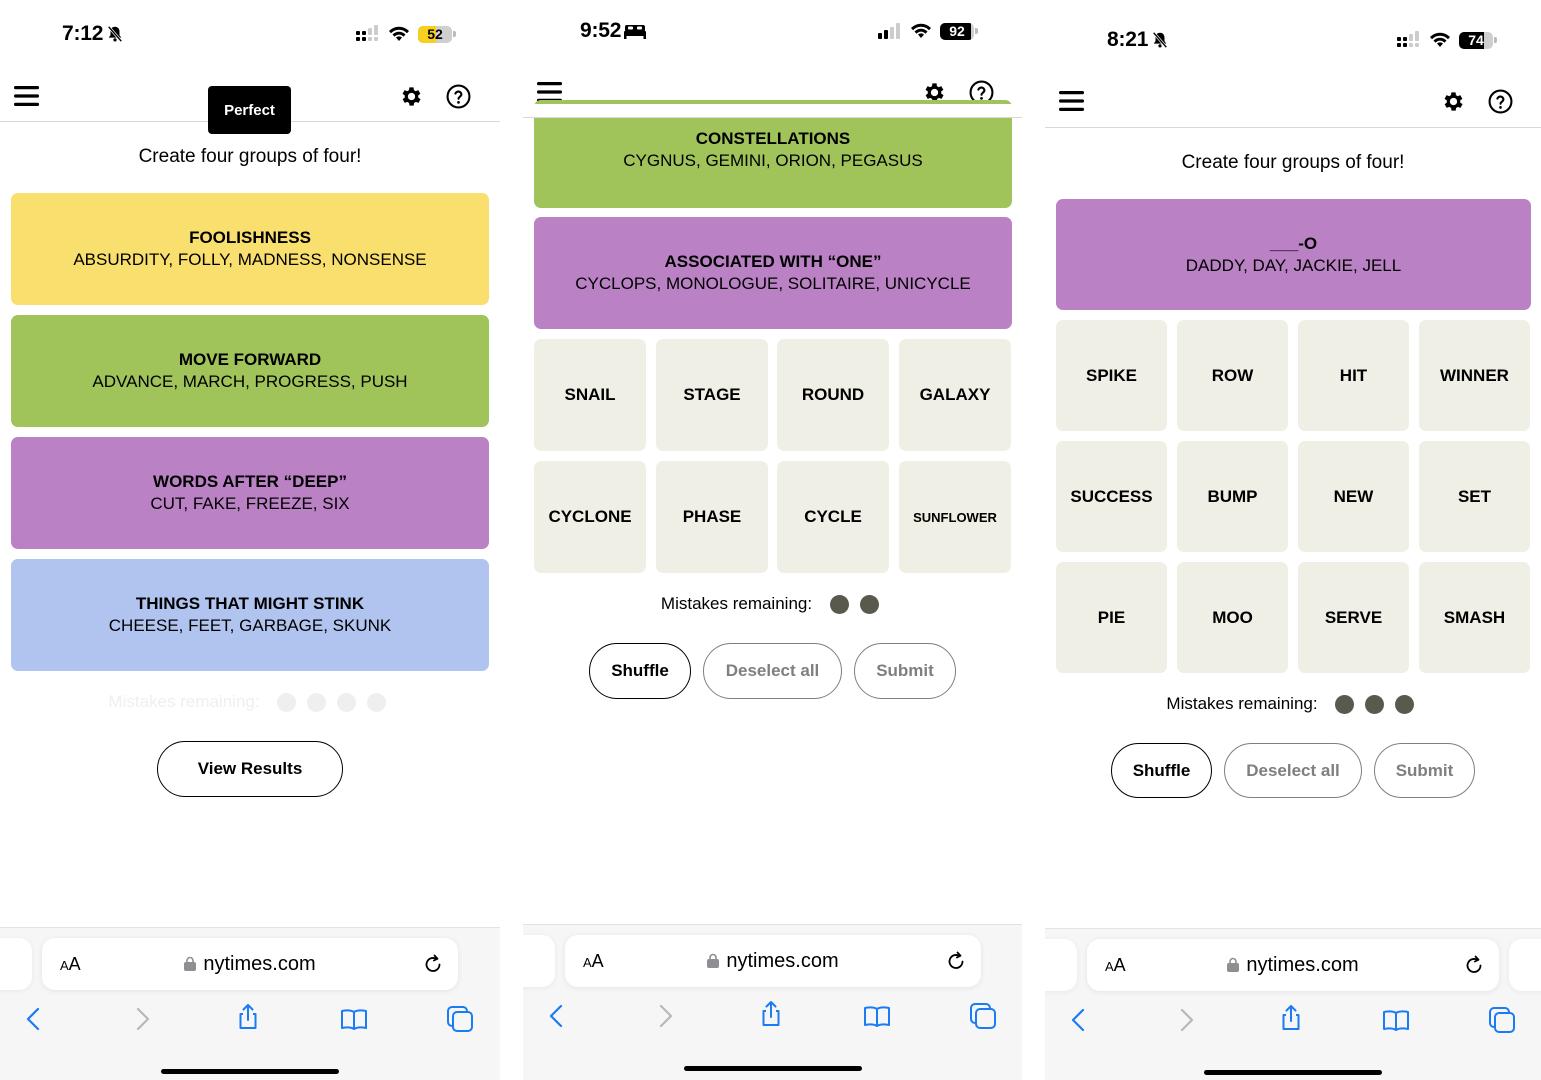  Describe the element at coordinates (712, 517) in the screenshot. I see `word-tile: PHASE` at that location.